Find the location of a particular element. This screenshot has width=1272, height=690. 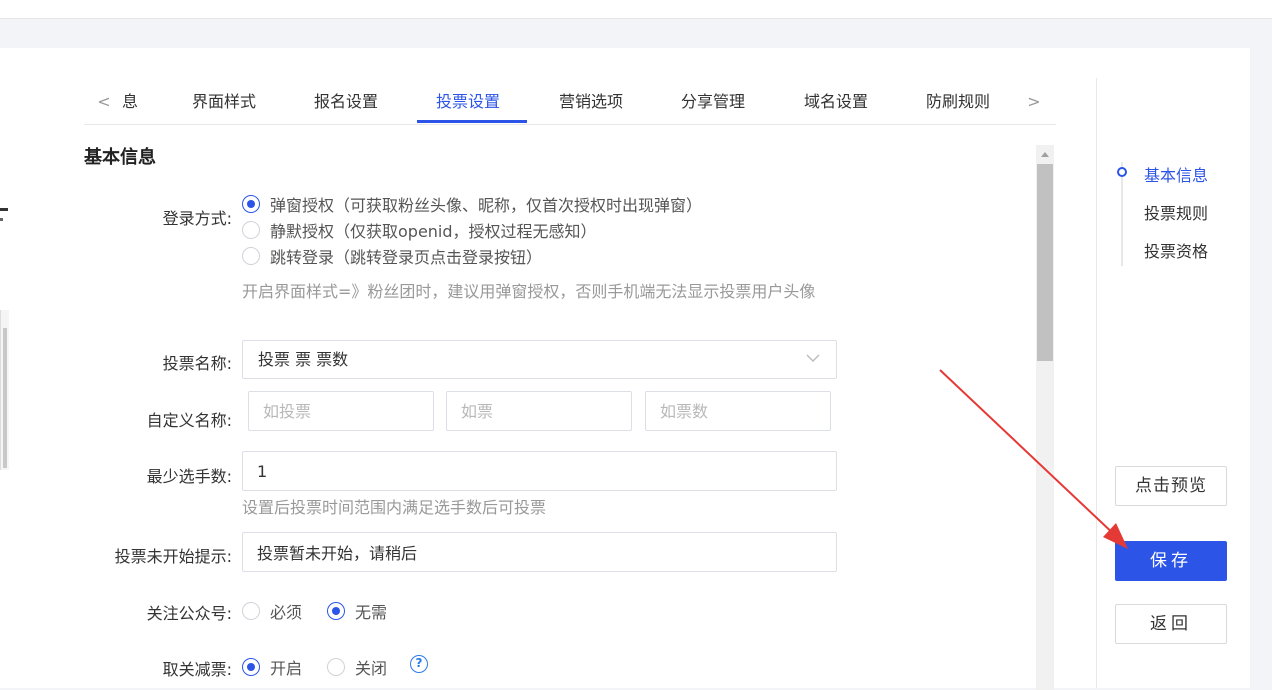

vote-name-label: 投票名称: is located at coordinates (197, 363).